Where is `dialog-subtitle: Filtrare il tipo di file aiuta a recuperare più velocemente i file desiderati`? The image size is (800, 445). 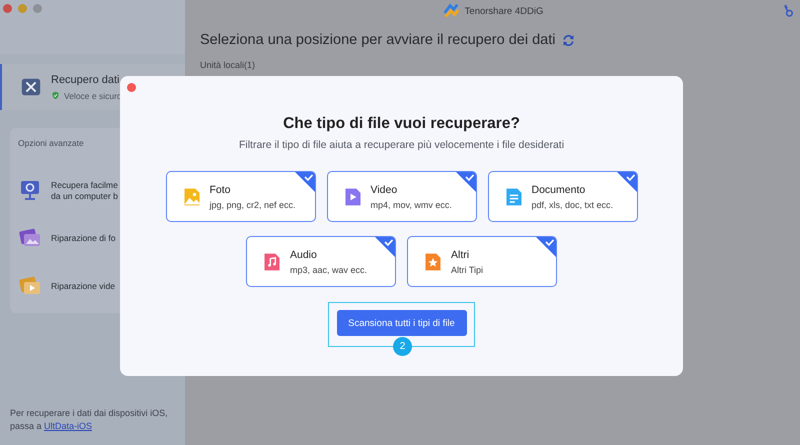
dialog-subtitle: Filtrare il tipo di file aiuta a recuperare più velocemente i file desiderati is located at coordinates (401, 145).